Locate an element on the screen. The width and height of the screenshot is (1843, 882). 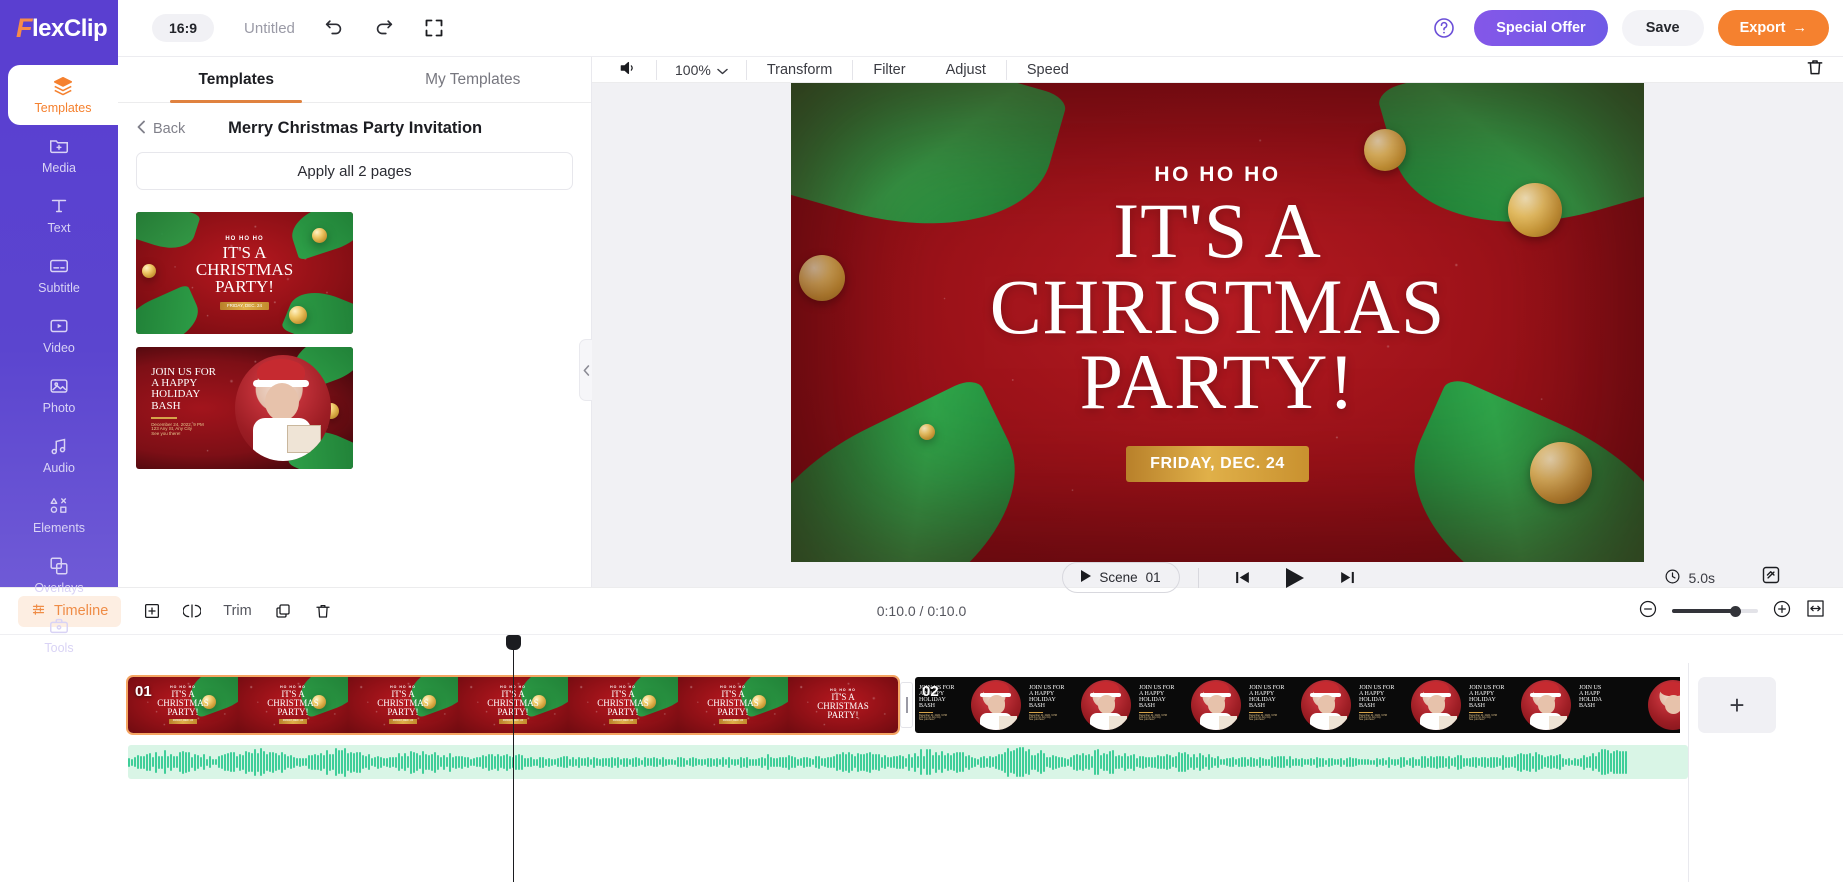
sidebar-label: Elements is located at coordinates (59, 528).